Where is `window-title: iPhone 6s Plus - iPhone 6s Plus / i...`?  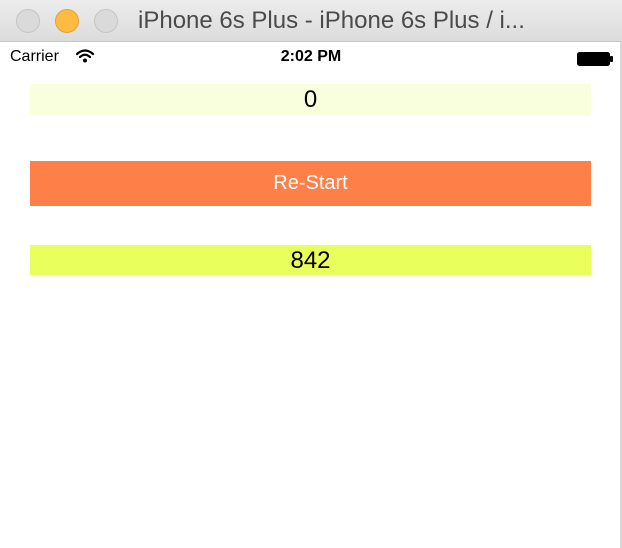
window-title: iPhone 6s Plus - iPhone 6s Plus / i... is located at coordinates (331, 20).